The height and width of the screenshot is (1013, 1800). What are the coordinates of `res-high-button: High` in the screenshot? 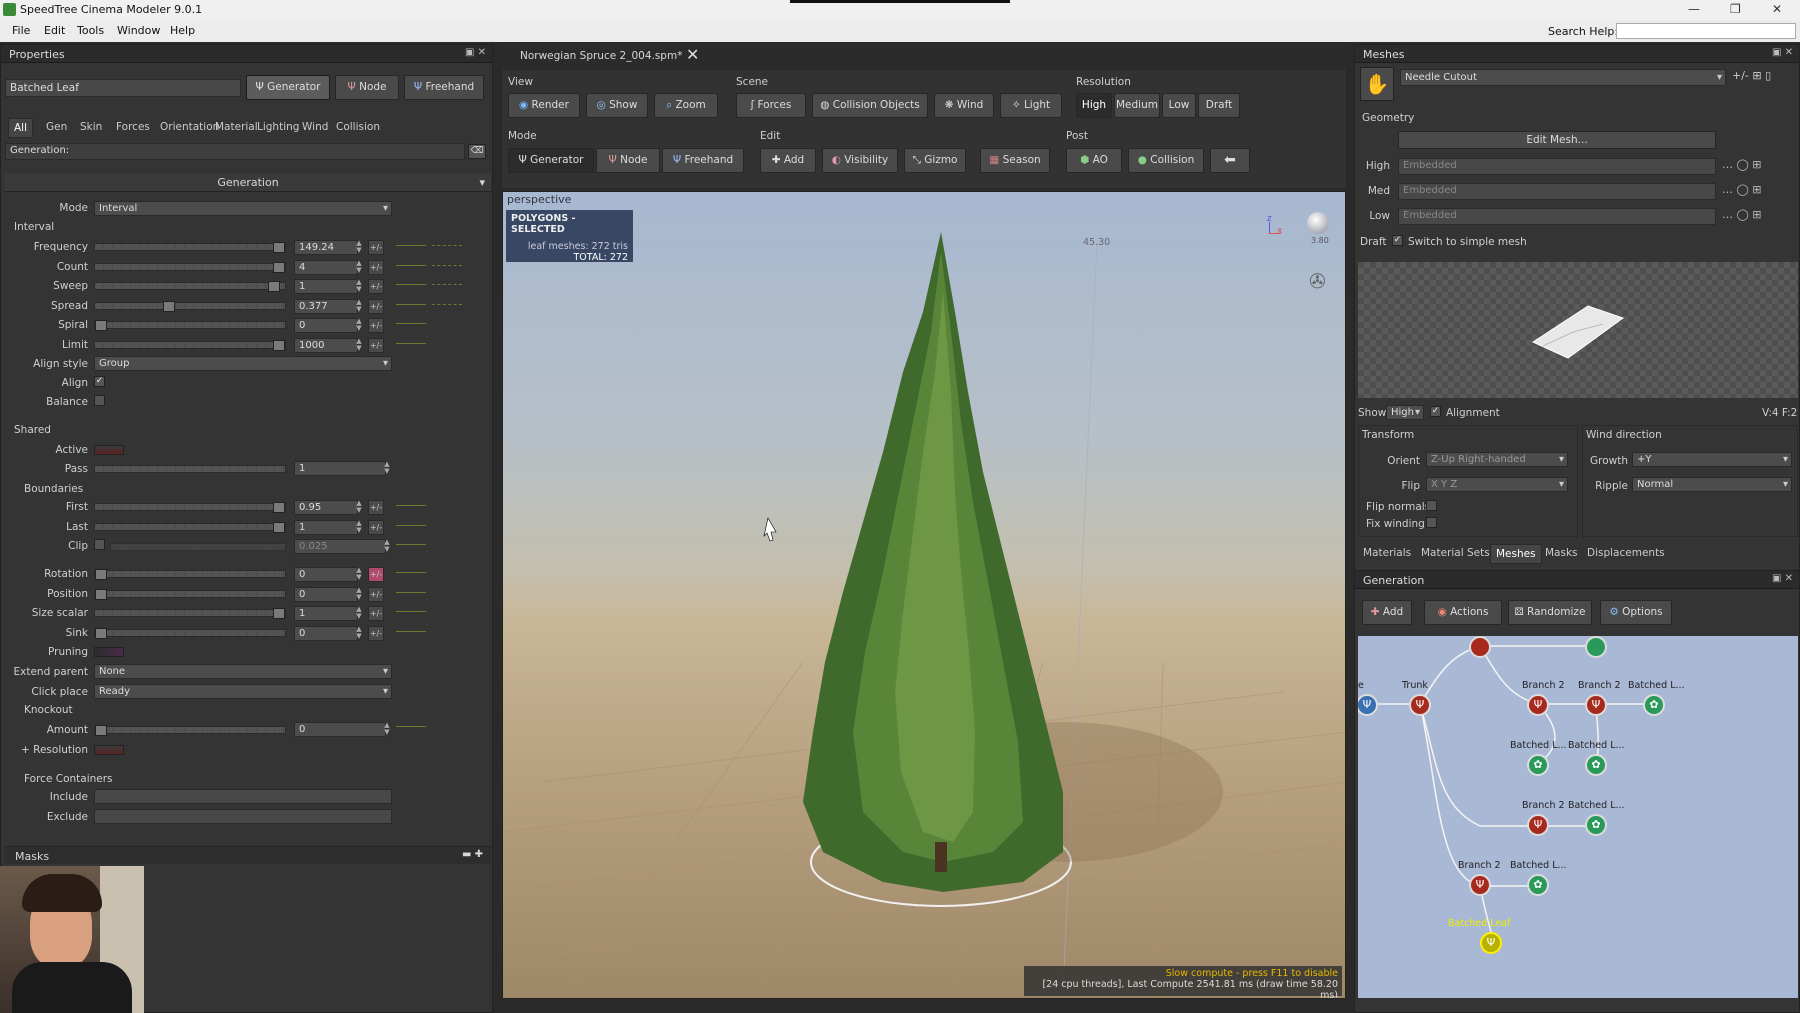 It's located at (1094, 105).